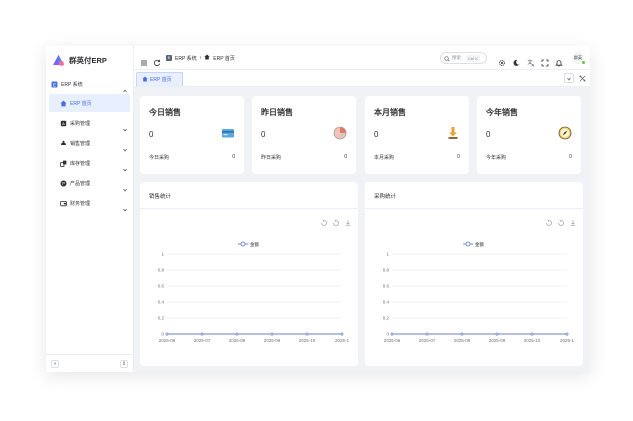 The height and width of the screenshot is (421, 633). What do you see at coordinates (159, 158) in the screenshot?
I see `card-foot-label: 今日采购` at bounding box center [159, 158].